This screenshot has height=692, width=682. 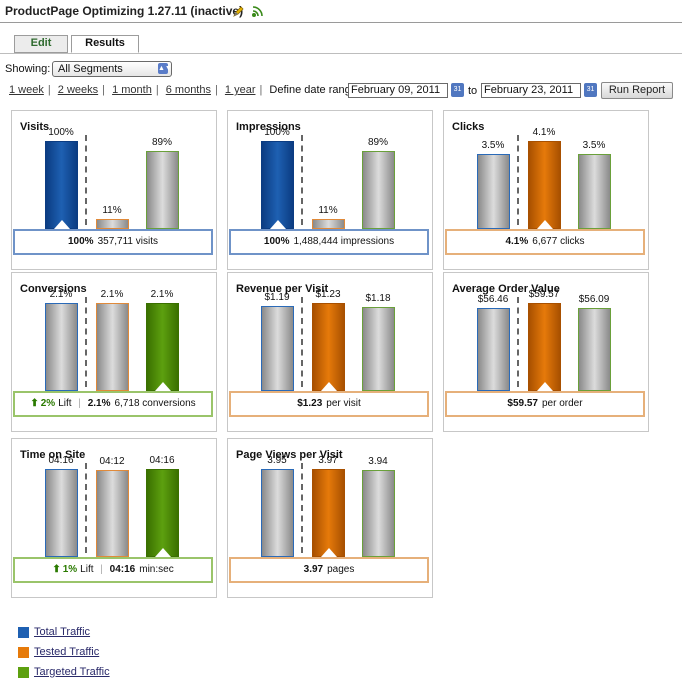 I want to click on bar-label-tested: 11%, so click(x=112, y=210).